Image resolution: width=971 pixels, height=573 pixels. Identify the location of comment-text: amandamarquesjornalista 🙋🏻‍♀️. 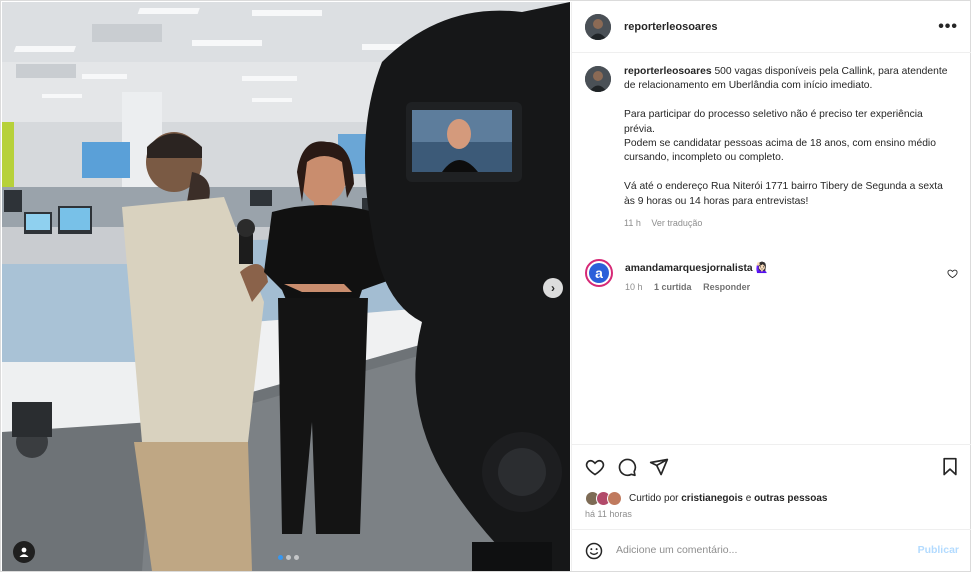
(696, 267).